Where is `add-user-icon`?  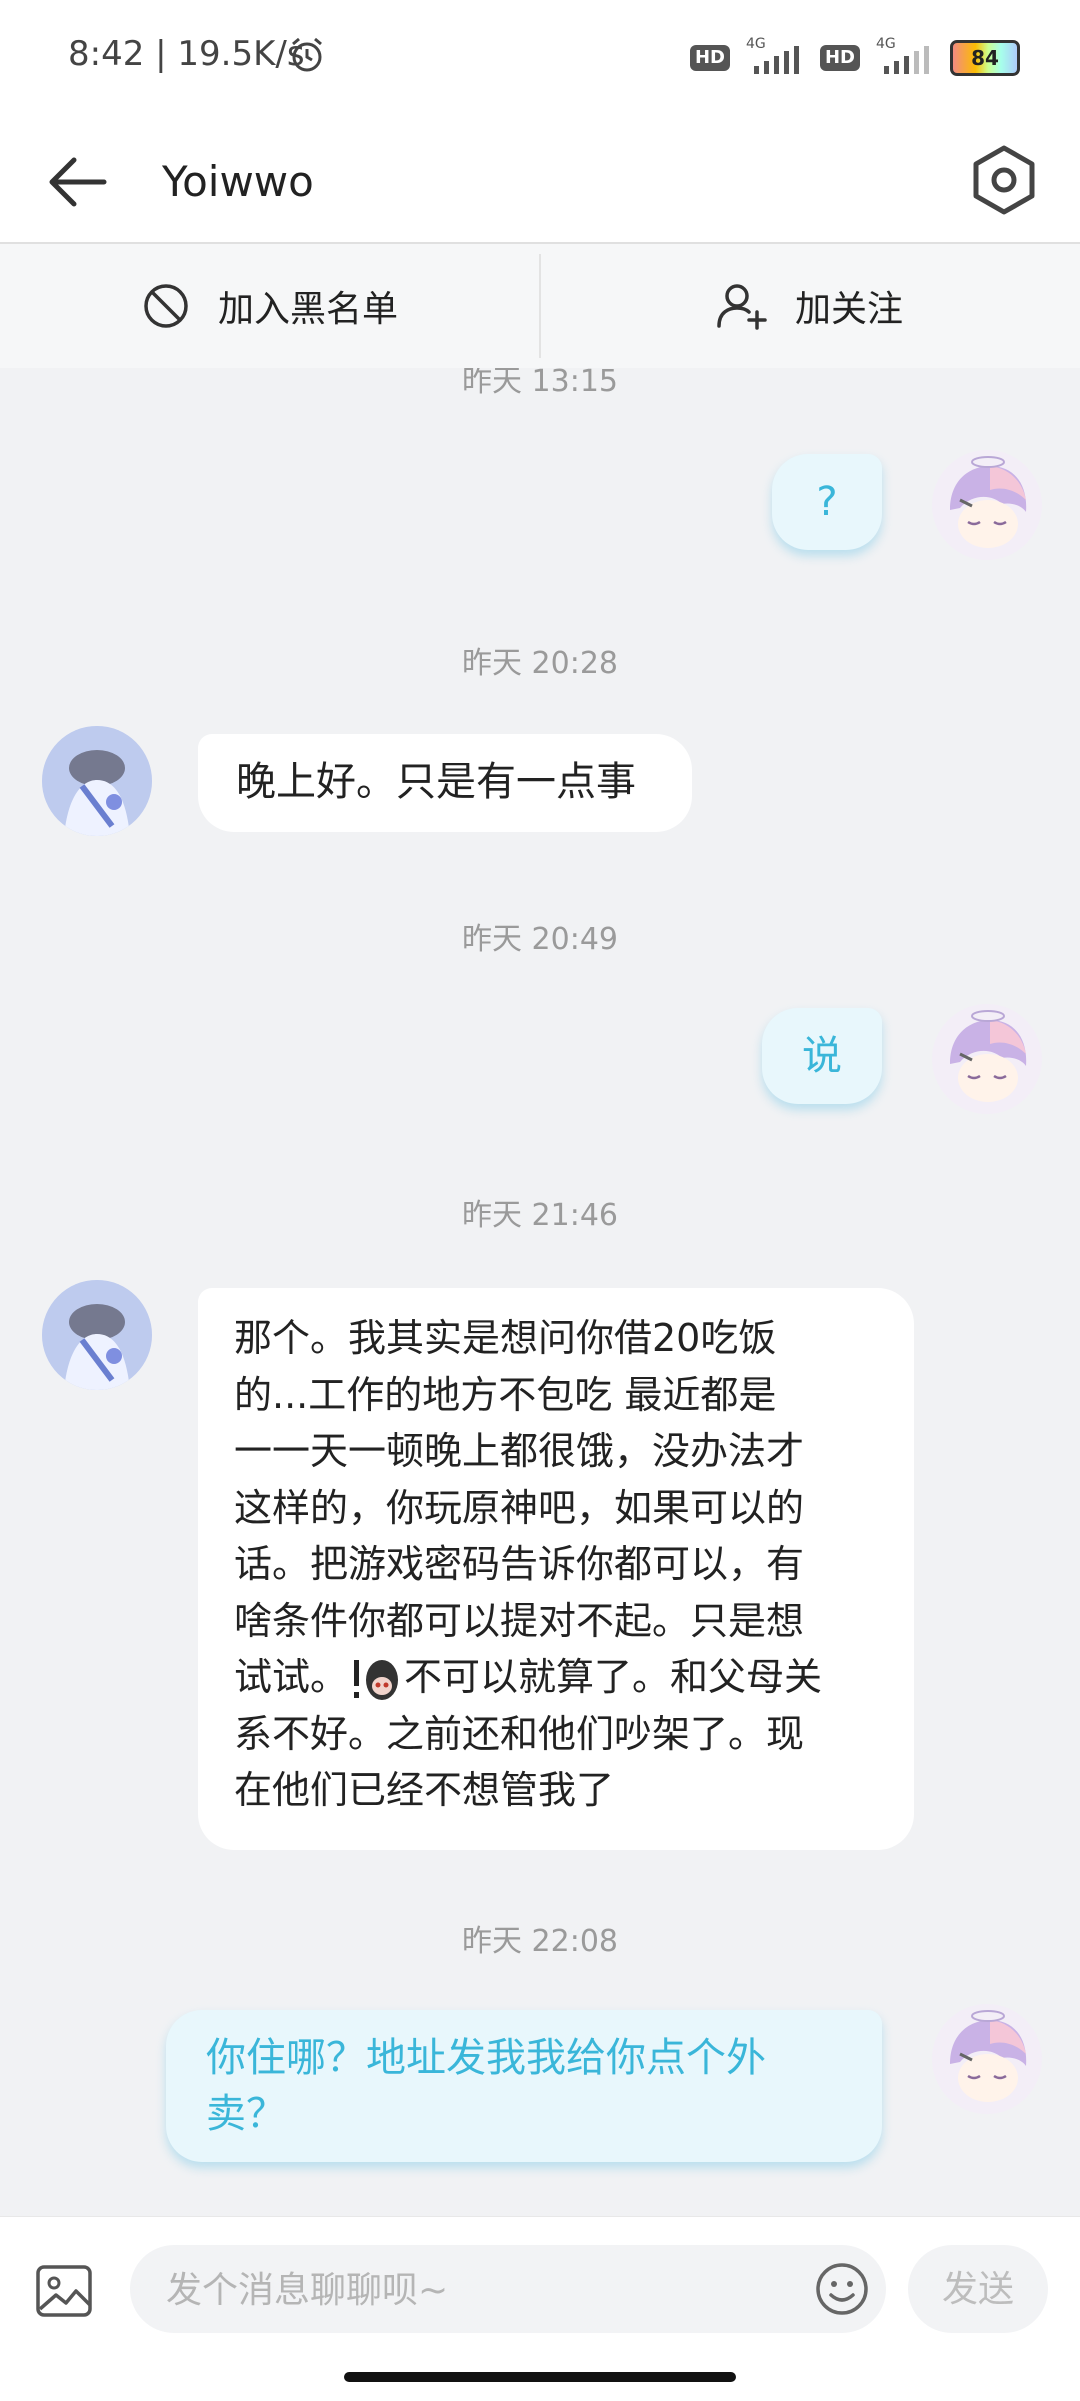 add-user-icon is located at coordinates (742, 307).